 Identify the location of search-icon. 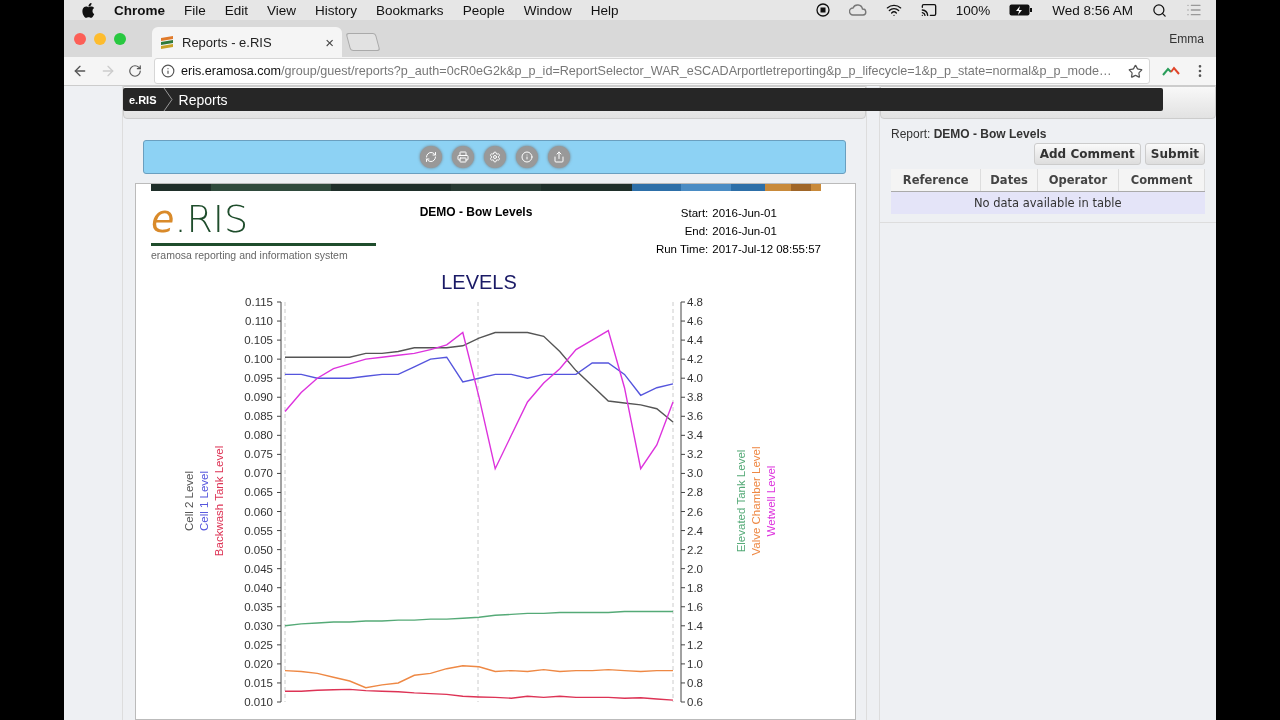
(1159, 10).